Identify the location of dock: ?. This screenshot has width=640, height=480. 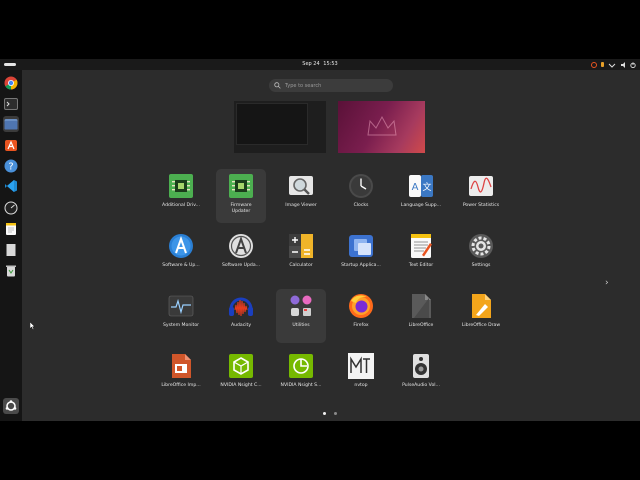
(11, 245).